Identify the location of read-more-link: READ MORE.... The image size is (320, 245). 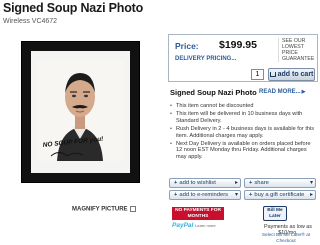
(282, 92).